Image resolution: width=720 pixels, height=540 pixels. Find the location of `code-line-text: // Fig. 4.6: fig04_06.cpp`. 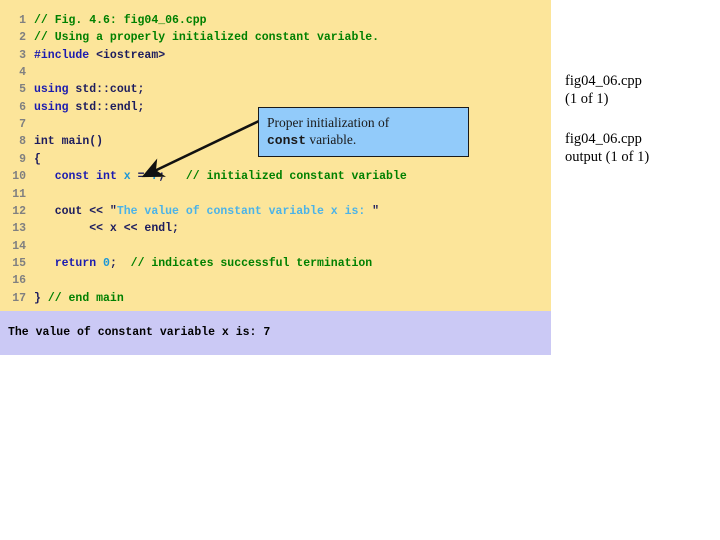

code-line-text: // Fig. 4.6: fig04_06.cpp is located at coordinates (120, 20).